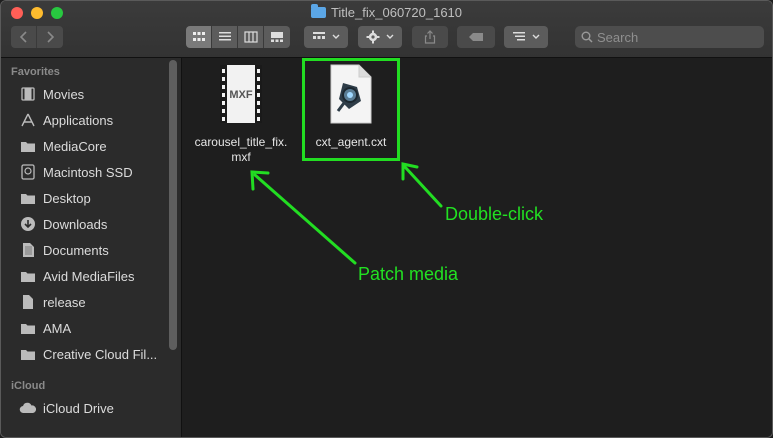  What do you see at coordinates (64, 302) in the screenshot?
I see `sidebar-item-label: release` at bounding box center [64, 302].